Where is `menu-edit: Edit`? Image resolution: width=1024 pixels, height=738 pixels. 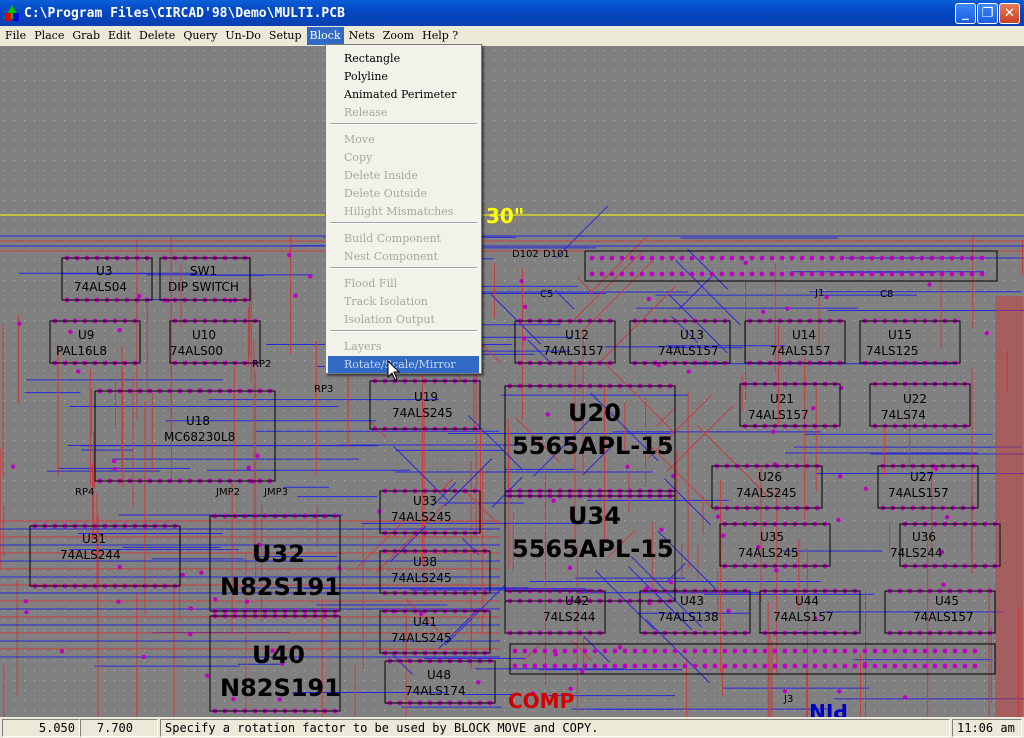 menu-edit: Edit is located at coordinates (119, 36).